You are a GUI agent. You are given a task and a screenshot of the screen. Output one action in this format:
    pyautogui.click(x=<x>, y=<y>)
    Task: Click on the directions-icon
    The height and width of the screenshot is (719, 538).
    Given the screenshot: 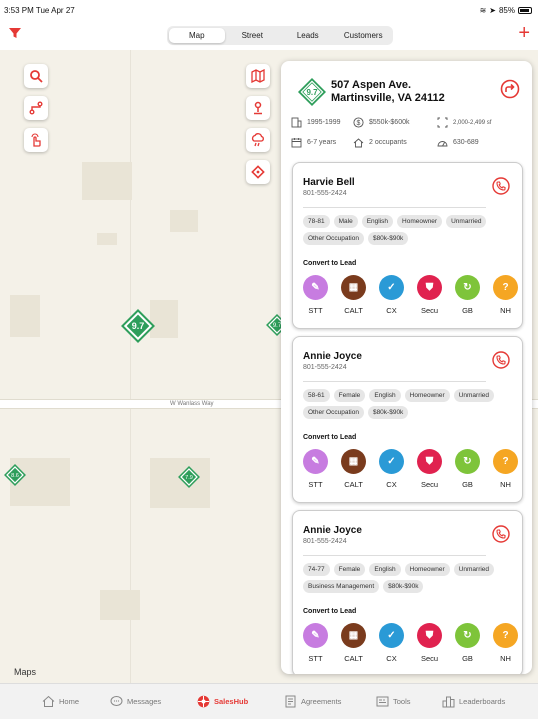 What is the action you would take?
    pyautogui.click(x=510, y=89)
    